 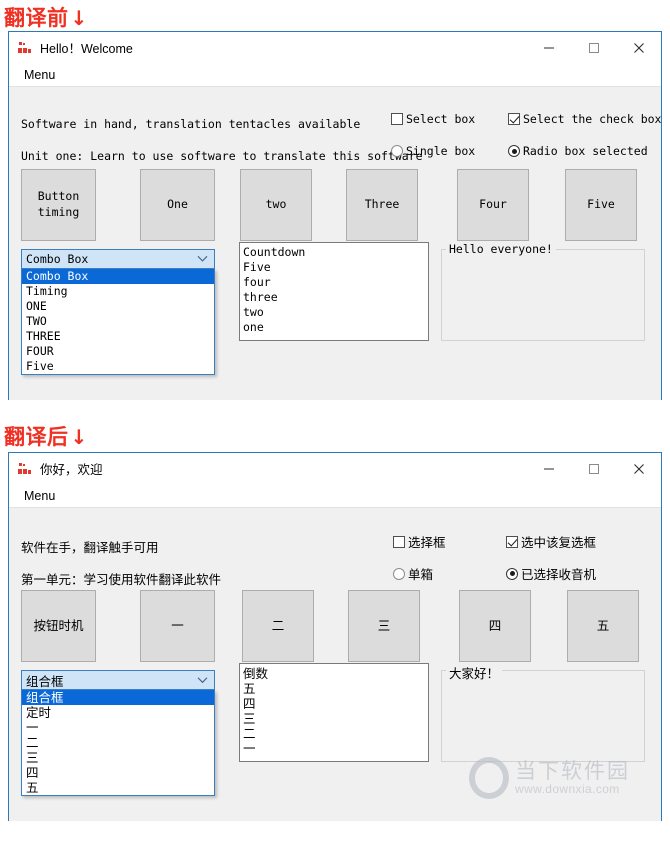 What do you see at coordinates (118, 291) in the screenshot?
I see `combobox-option: Timing` at bounding box center [118, 291].